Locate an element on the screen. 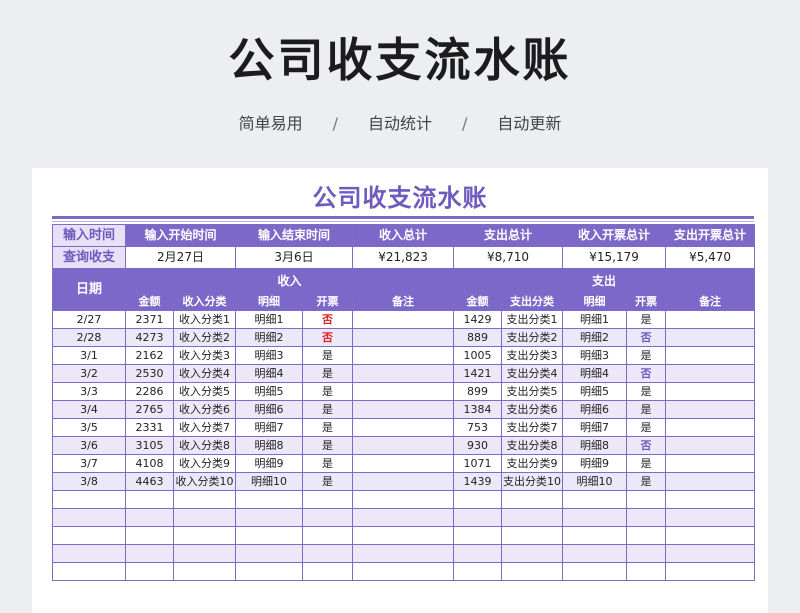 This screenshot has width=800, height=613. expense-amount-cell: 1439 is located at coordinates (478, 481).